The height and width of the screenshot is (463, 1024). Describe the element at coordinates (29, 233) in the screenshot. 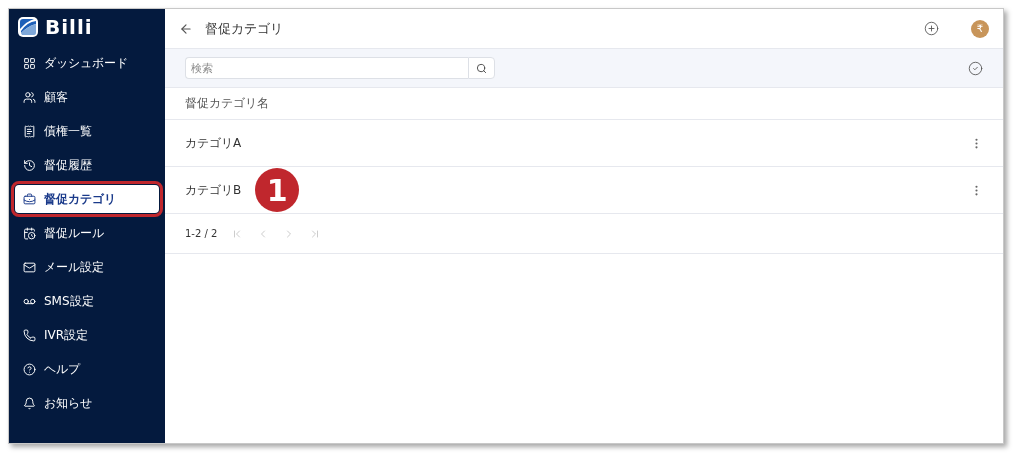

I see `calendar-icon` at that location.